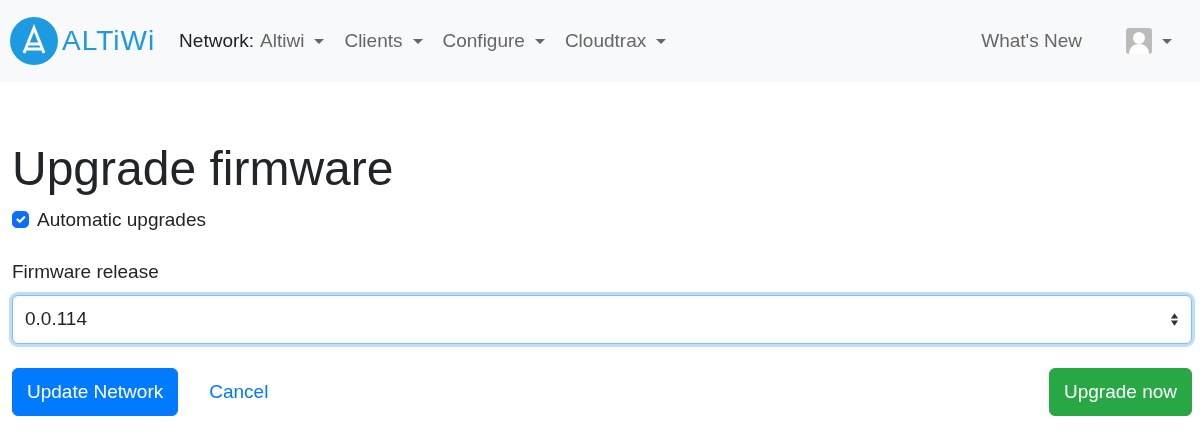  I want to click on cancel-link: Cancel, so click(239, 392).